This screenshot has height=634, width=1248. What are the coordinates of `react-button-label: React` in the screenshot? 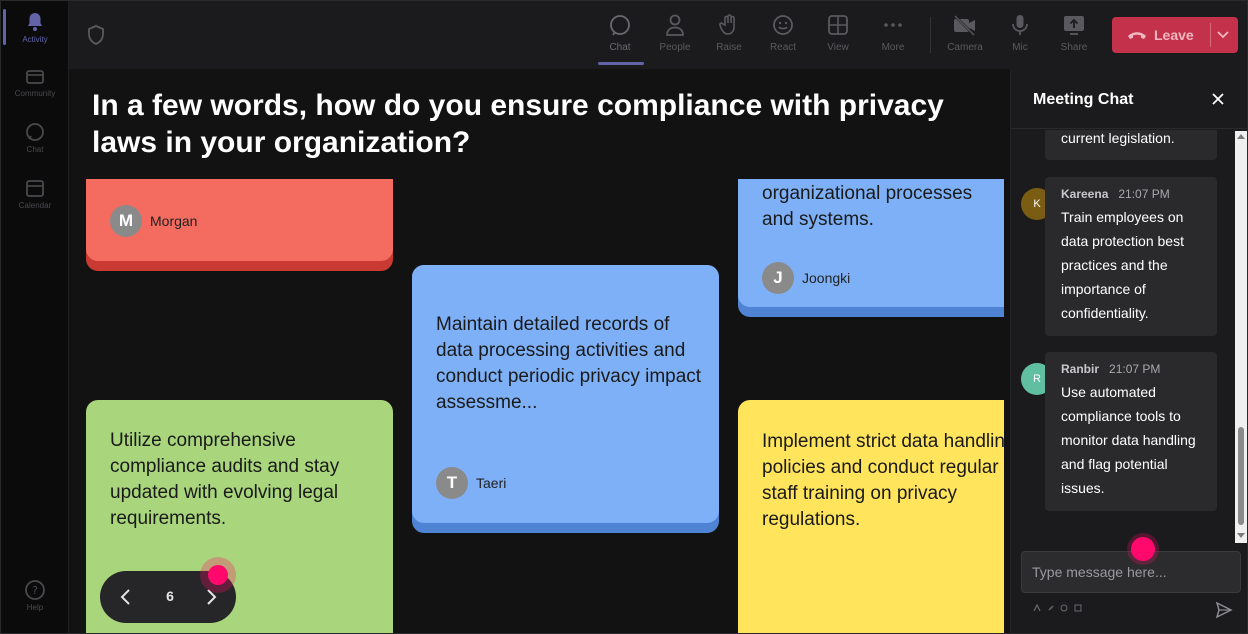 It's located at (783, 47).